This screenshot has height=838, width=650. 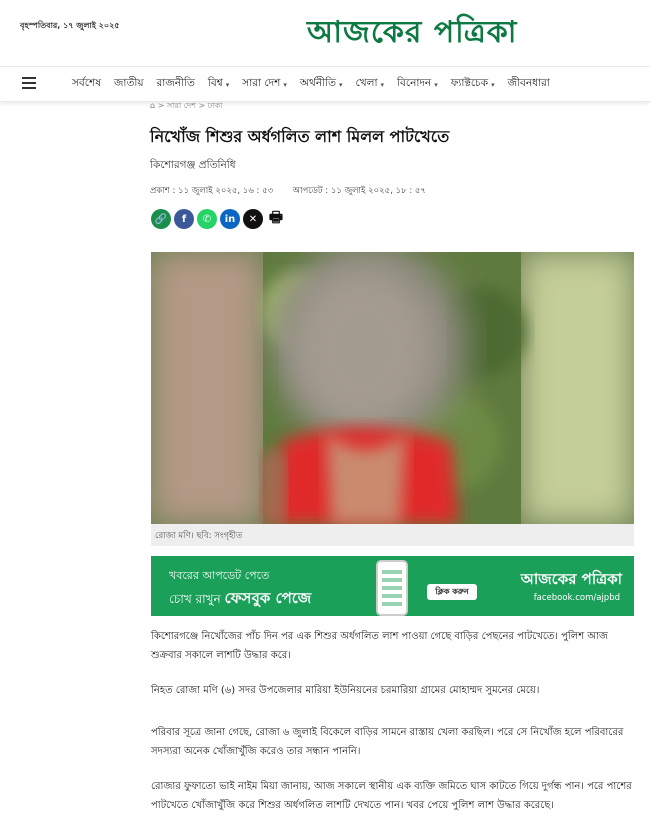 I want to click on image-caption: রোজা মণি। ছবি: সংগৃহীত, so click(x=392, y=535).